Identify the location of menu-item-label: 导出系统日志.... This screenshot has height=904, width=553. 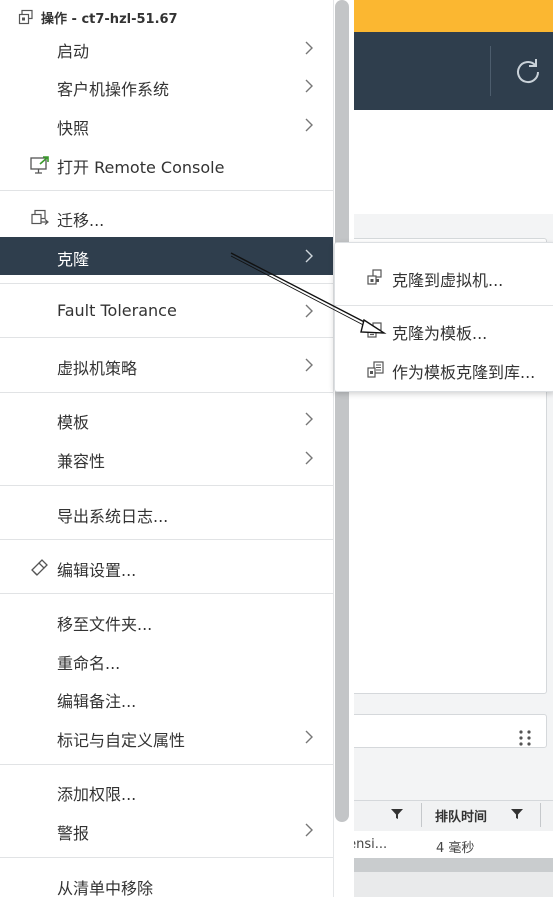
(113, 516).